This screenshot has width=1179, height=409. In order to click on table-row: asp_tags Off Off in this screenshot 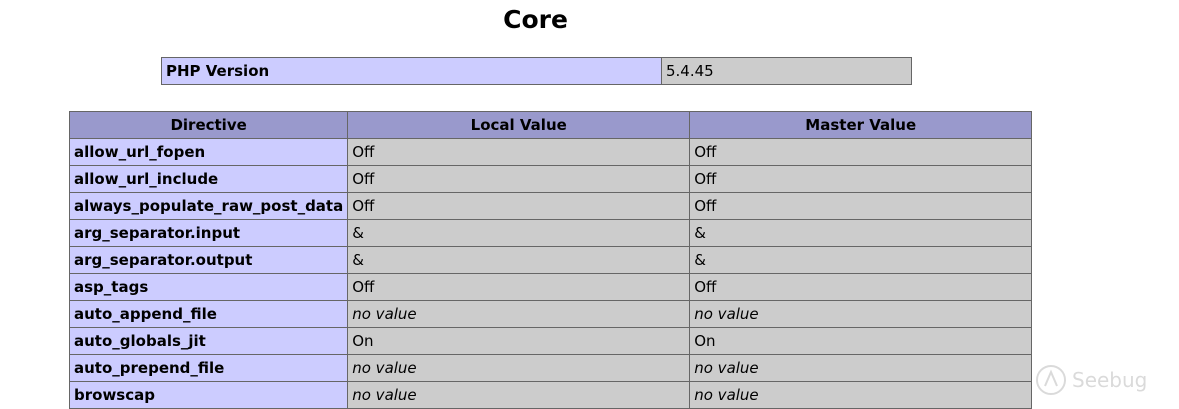, I will do `click(550, 287)`.